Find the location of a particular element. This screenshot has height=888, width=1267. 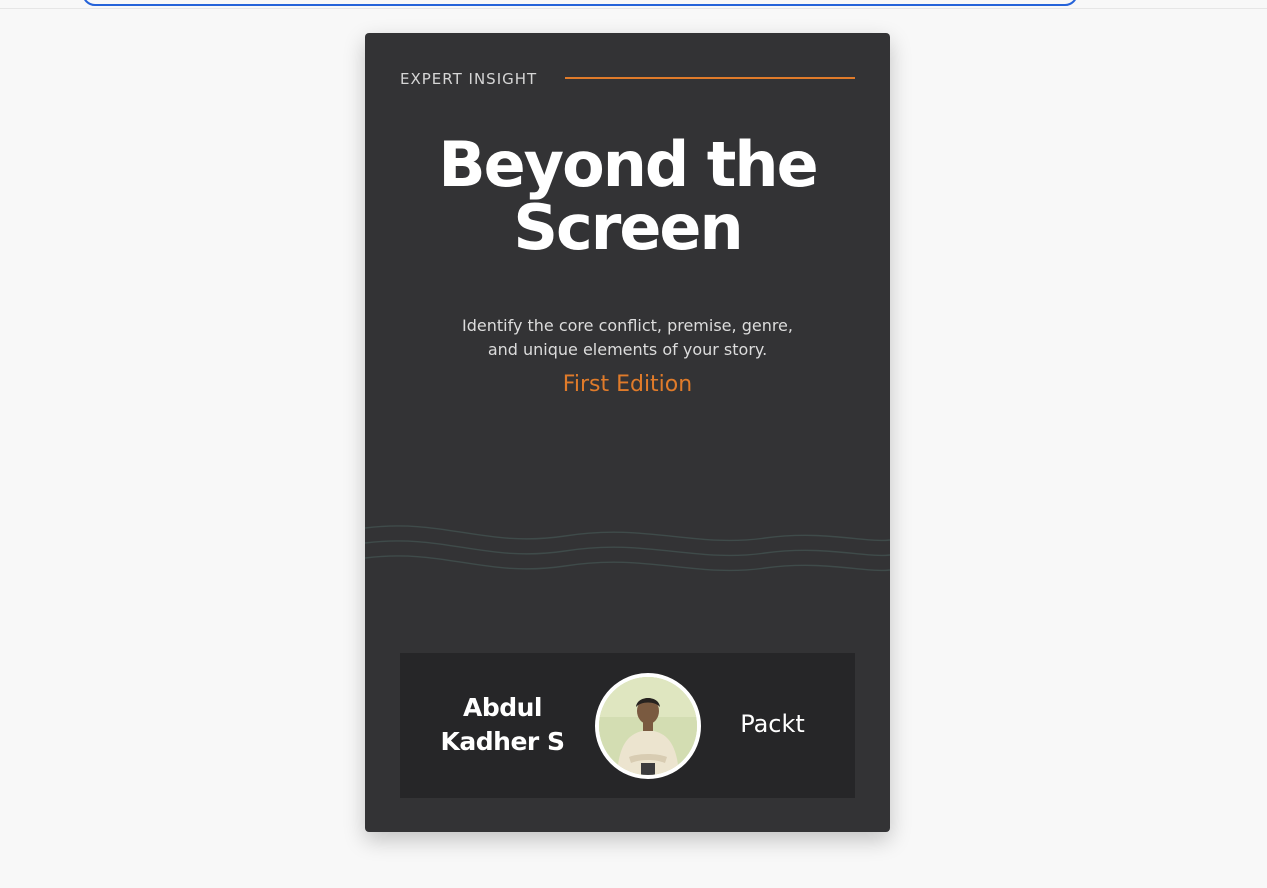

author-panel: Abdul Kadher S Packt is located at coordinates (627, 725).